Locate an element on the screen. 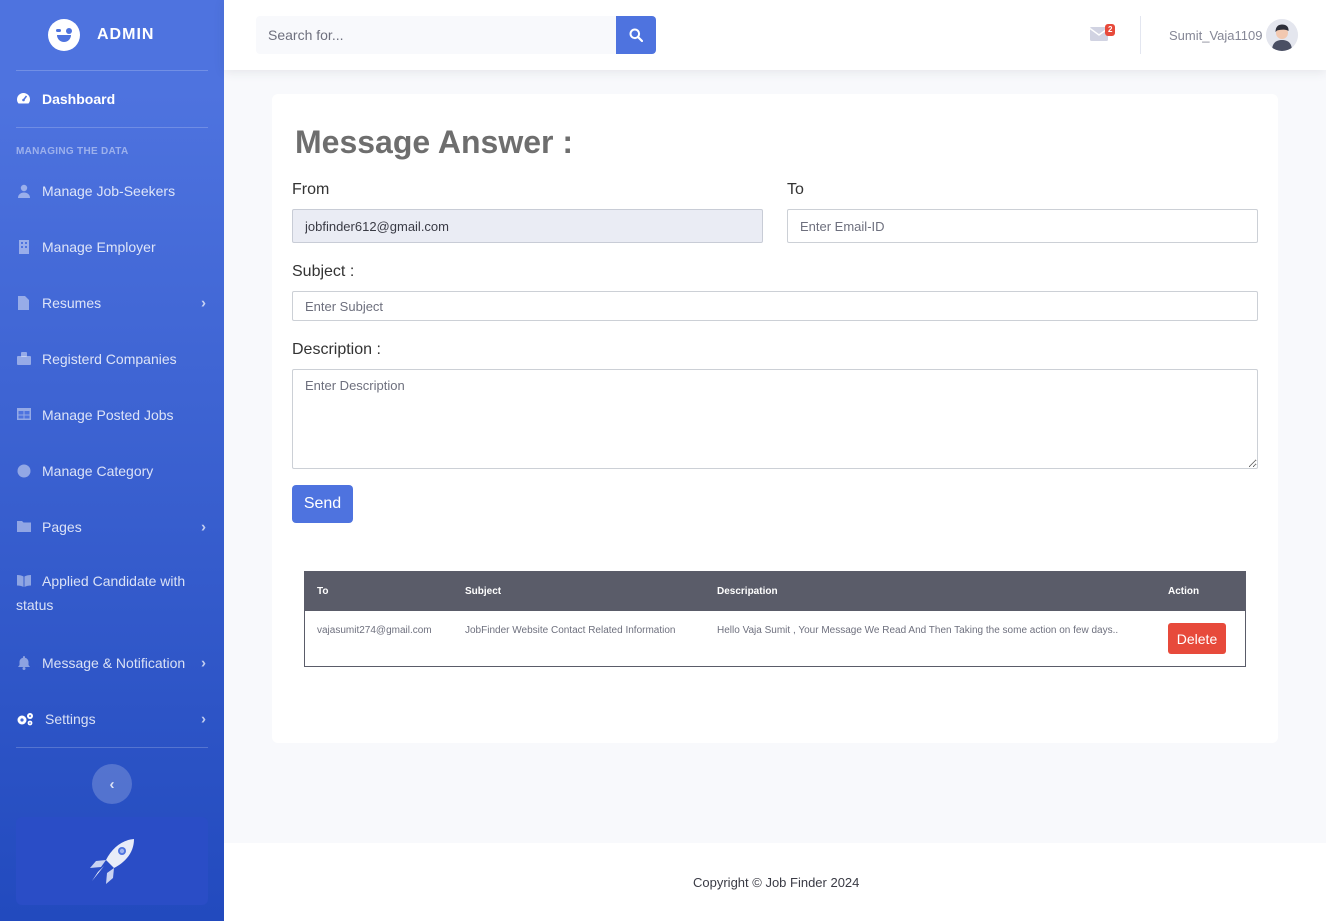  description-field is located at coordinates (775, 419).